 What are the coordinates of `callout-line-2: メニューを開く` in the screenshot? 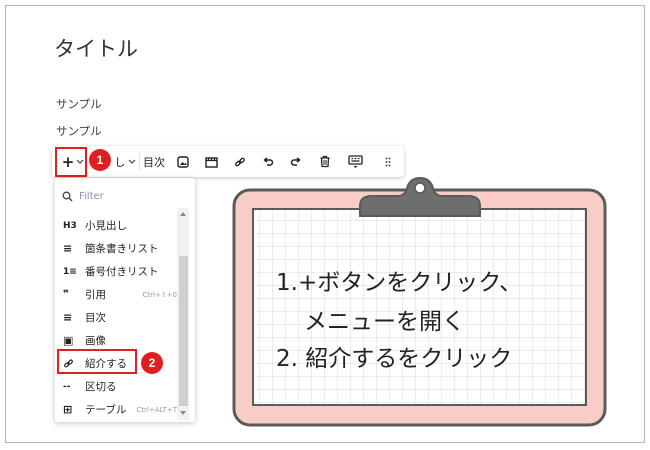 It's located at (384, 322).